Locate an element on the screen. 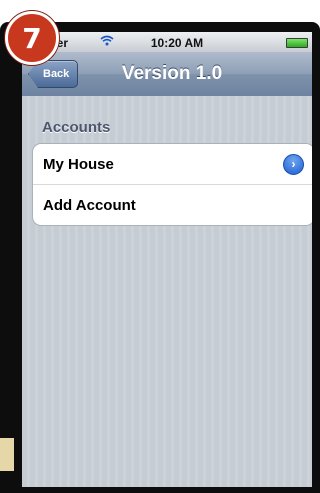 This screenshot has height=493, width=320. row-label: My House is located at coordinates (78, 164).